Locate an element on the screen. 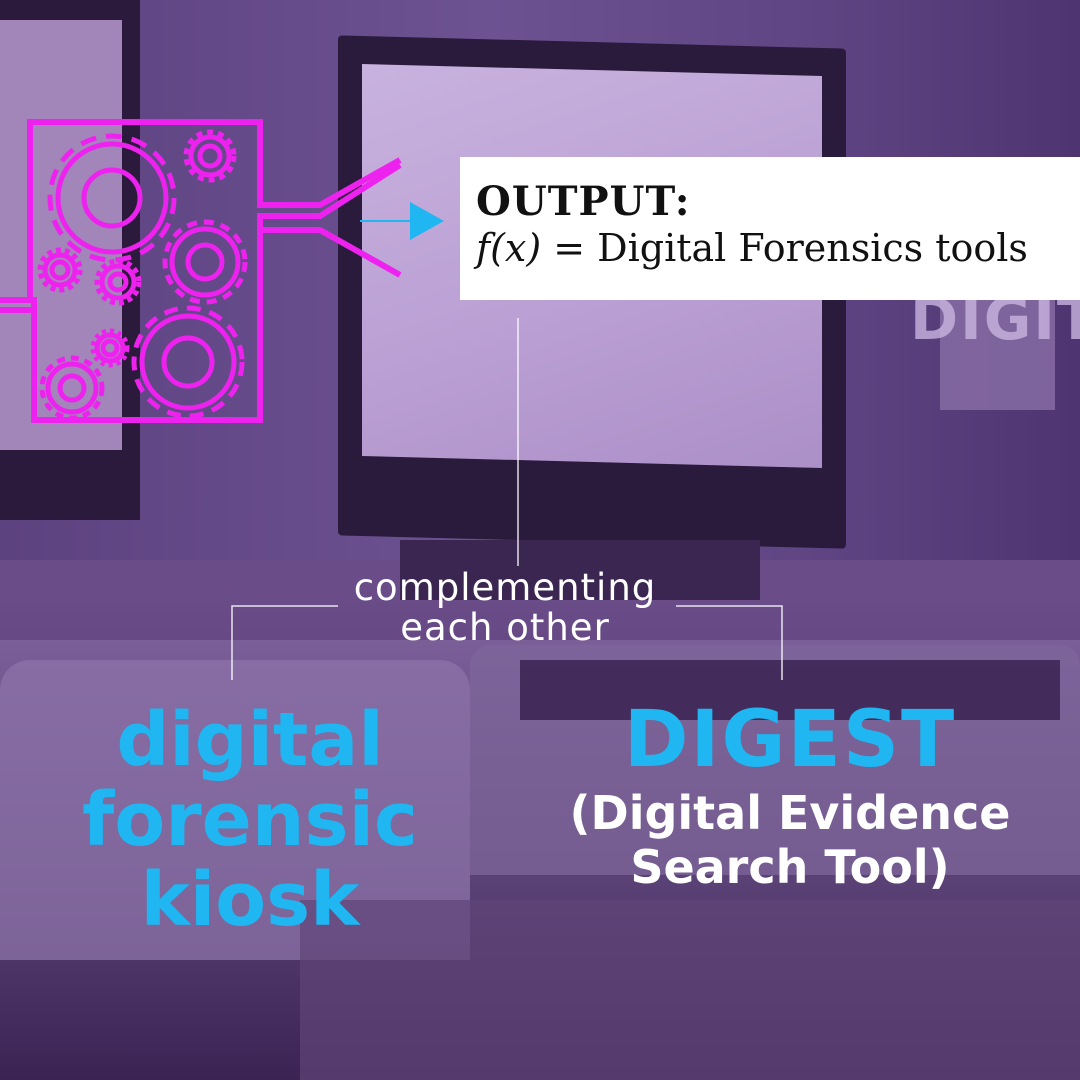  complementing-line-2: each other is located at coordinates (505, 627).